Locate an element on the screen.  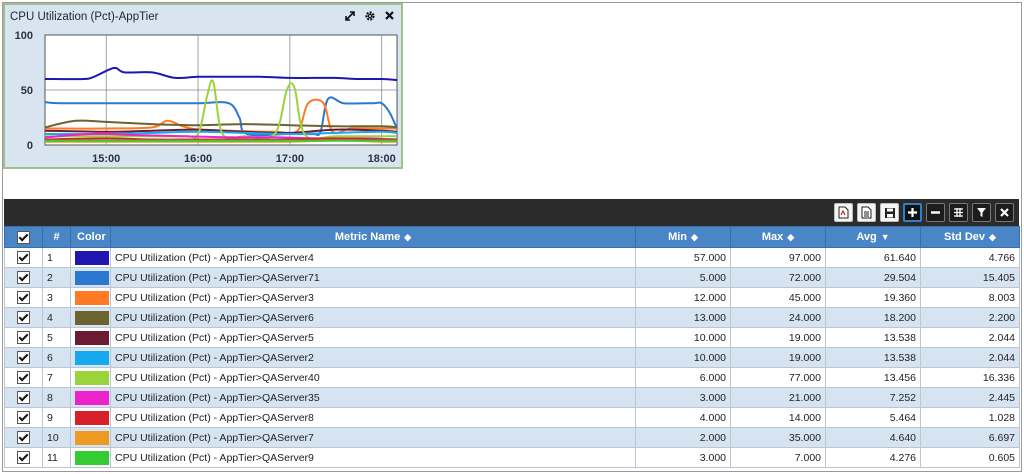
avg-value: 4.640 is located at coordinates (873, 437).